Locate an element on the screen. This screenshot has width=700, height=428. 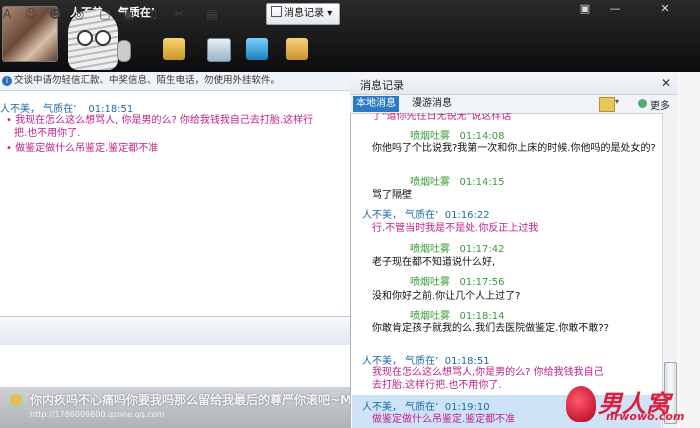
voice-message-icon: ▢ is located at coordinates (105, 14).